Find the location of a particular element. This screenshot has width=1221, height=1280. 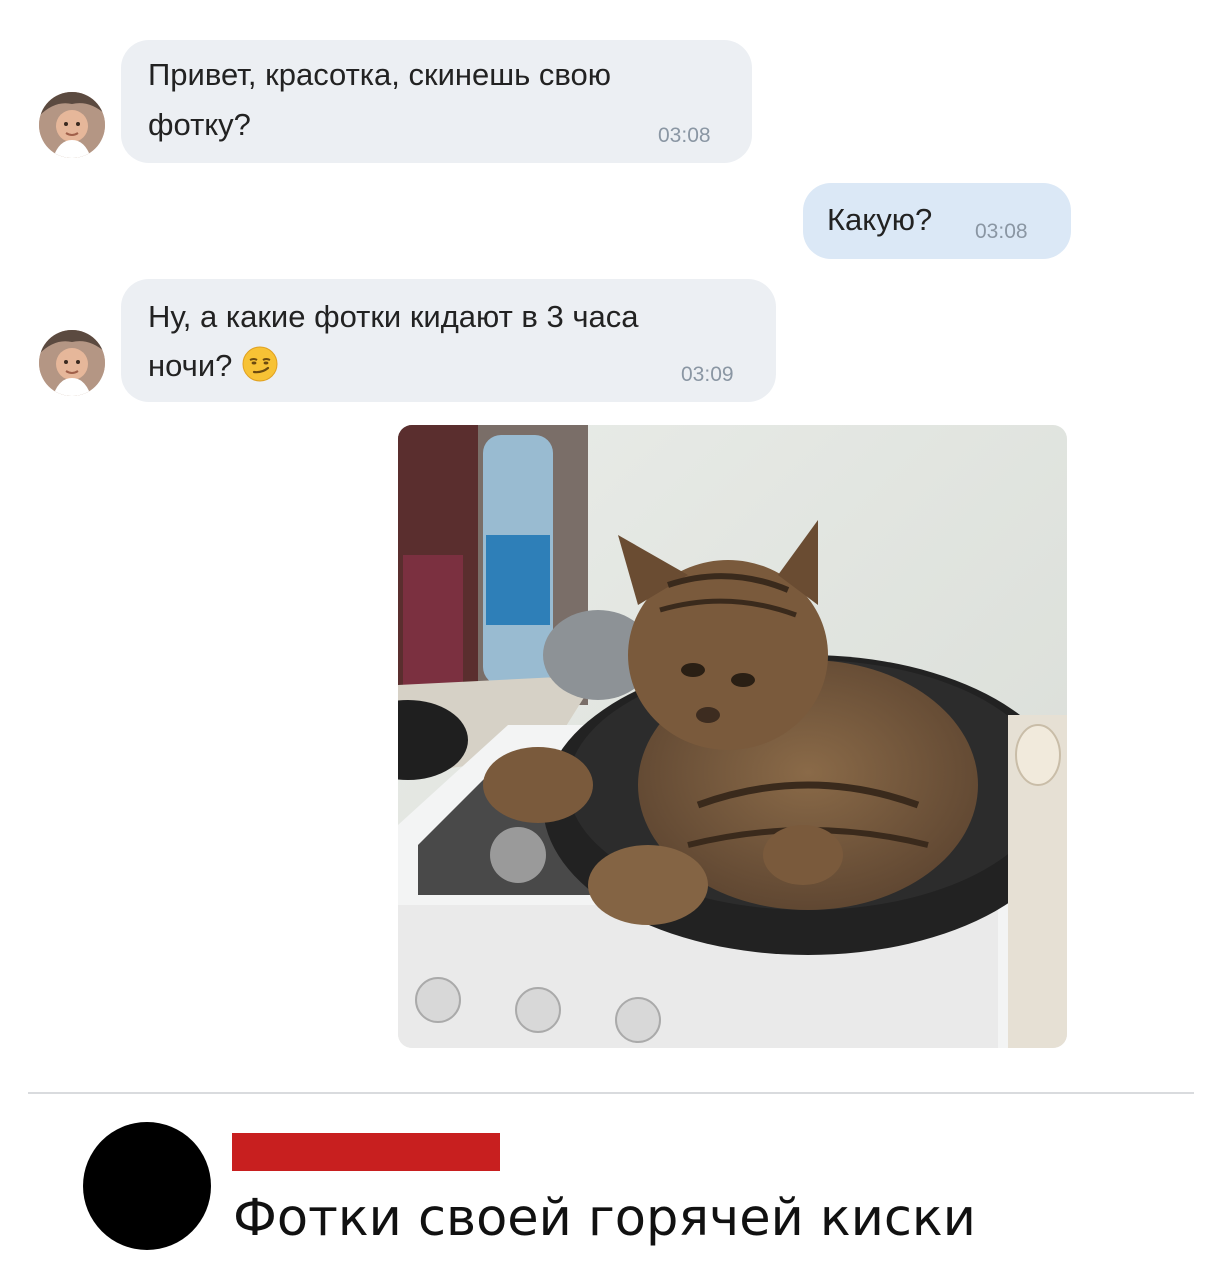

smirking-face-icon is located at coordinates (260, 364).